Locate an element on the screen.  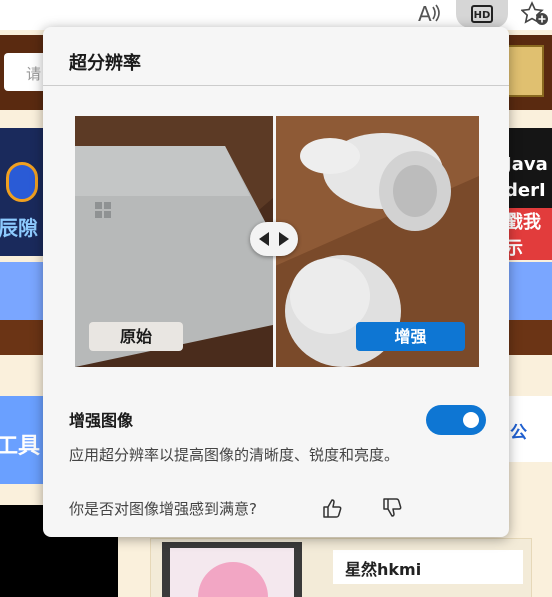
read-aloud-button: A is located at coordinates (429, 14).